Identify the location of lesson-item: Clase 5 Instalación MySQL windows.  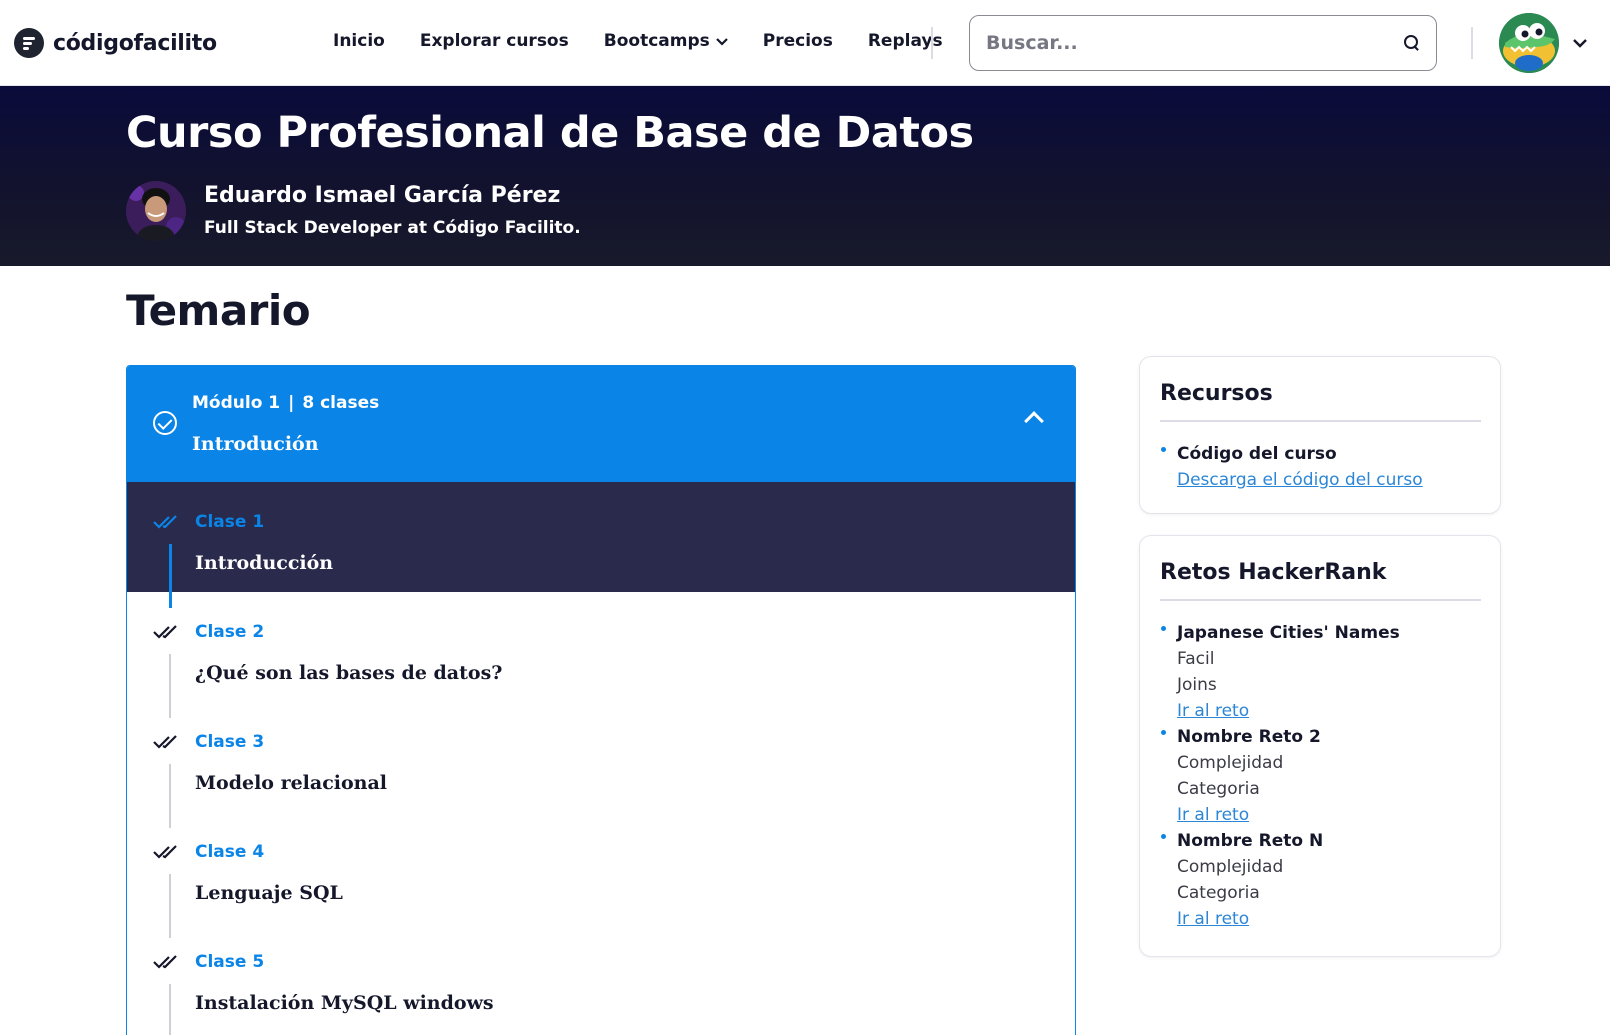
(601, 978).